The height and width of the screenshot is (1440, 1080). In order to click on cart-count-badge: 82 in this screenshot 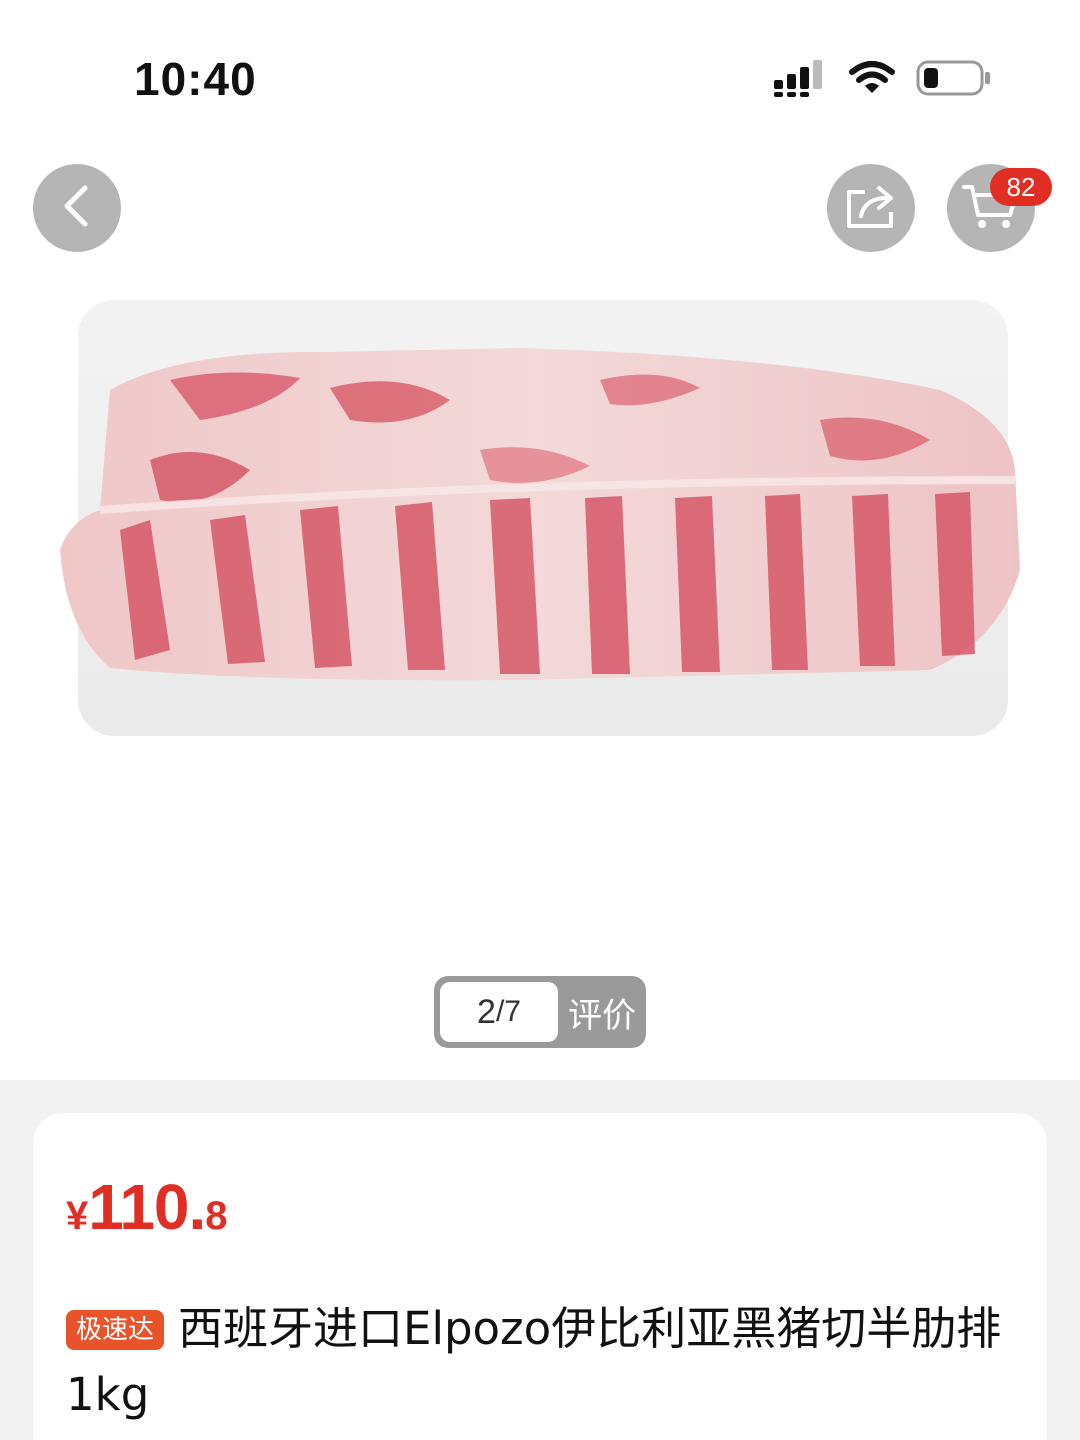, I will do `click(1021, 187)`.